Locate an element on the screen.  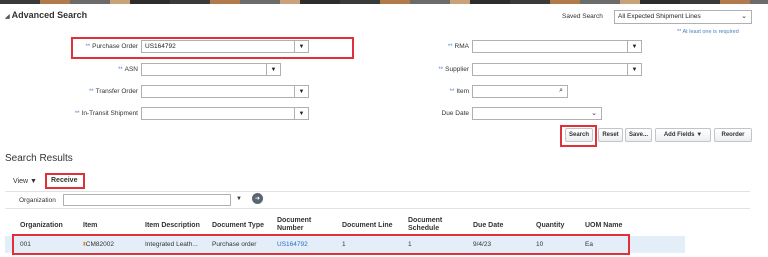
add-fields-button: Add Fields ▼ is located at coordinates (683, 135).